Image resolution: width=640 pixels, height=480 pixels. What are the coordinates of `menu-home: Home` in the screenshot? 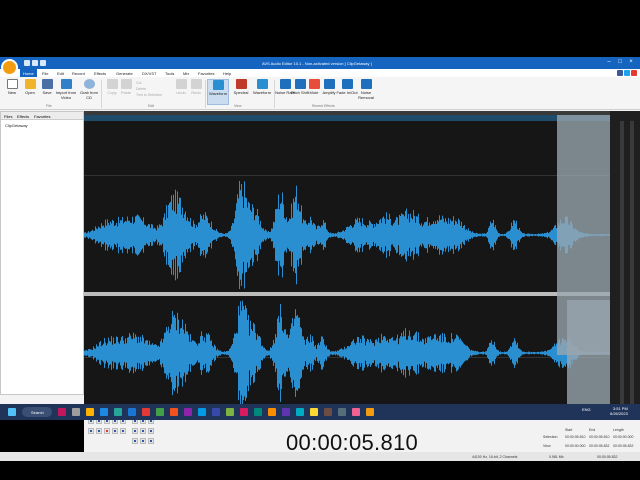 It's located at (28, 73).